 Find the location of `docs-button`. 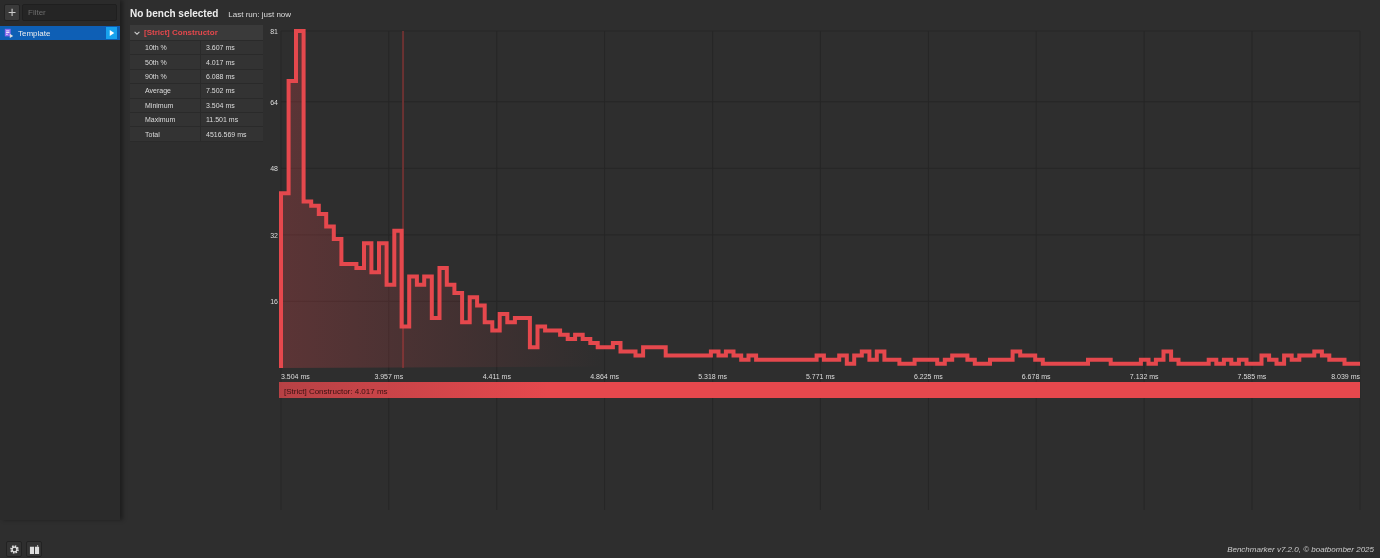

docs-button is located at coordinates (34, 549).